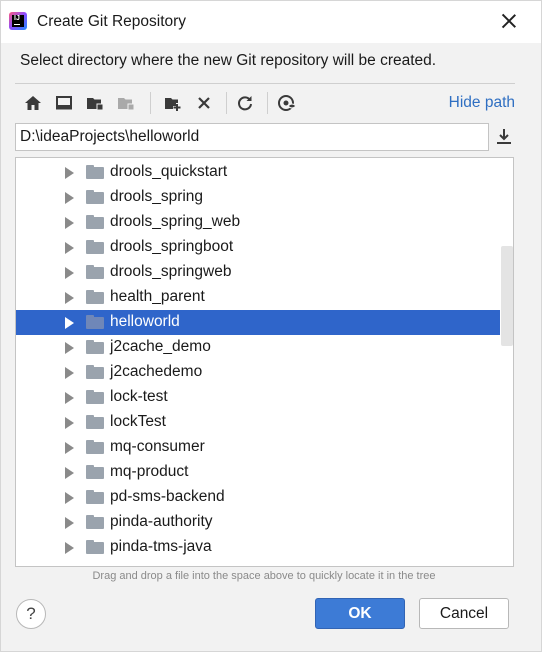  What do you see at coordinates (258, 447) in the screenshot?
I see `tree-row: mq-consumer` at bounding box center [258, 447].